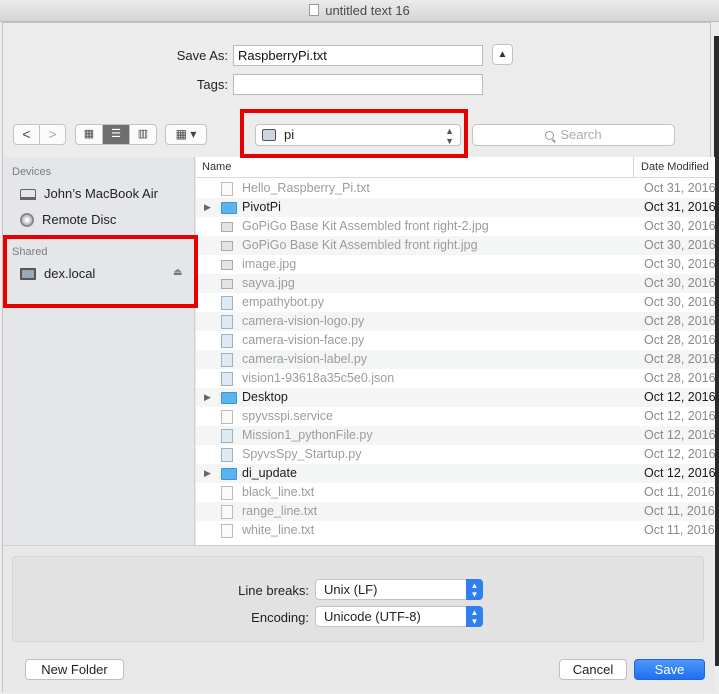 The image size is (719, 694). Describe the element at coordinates (265, 397) in the screenshot. I see `file-name: Desktop` at that location.